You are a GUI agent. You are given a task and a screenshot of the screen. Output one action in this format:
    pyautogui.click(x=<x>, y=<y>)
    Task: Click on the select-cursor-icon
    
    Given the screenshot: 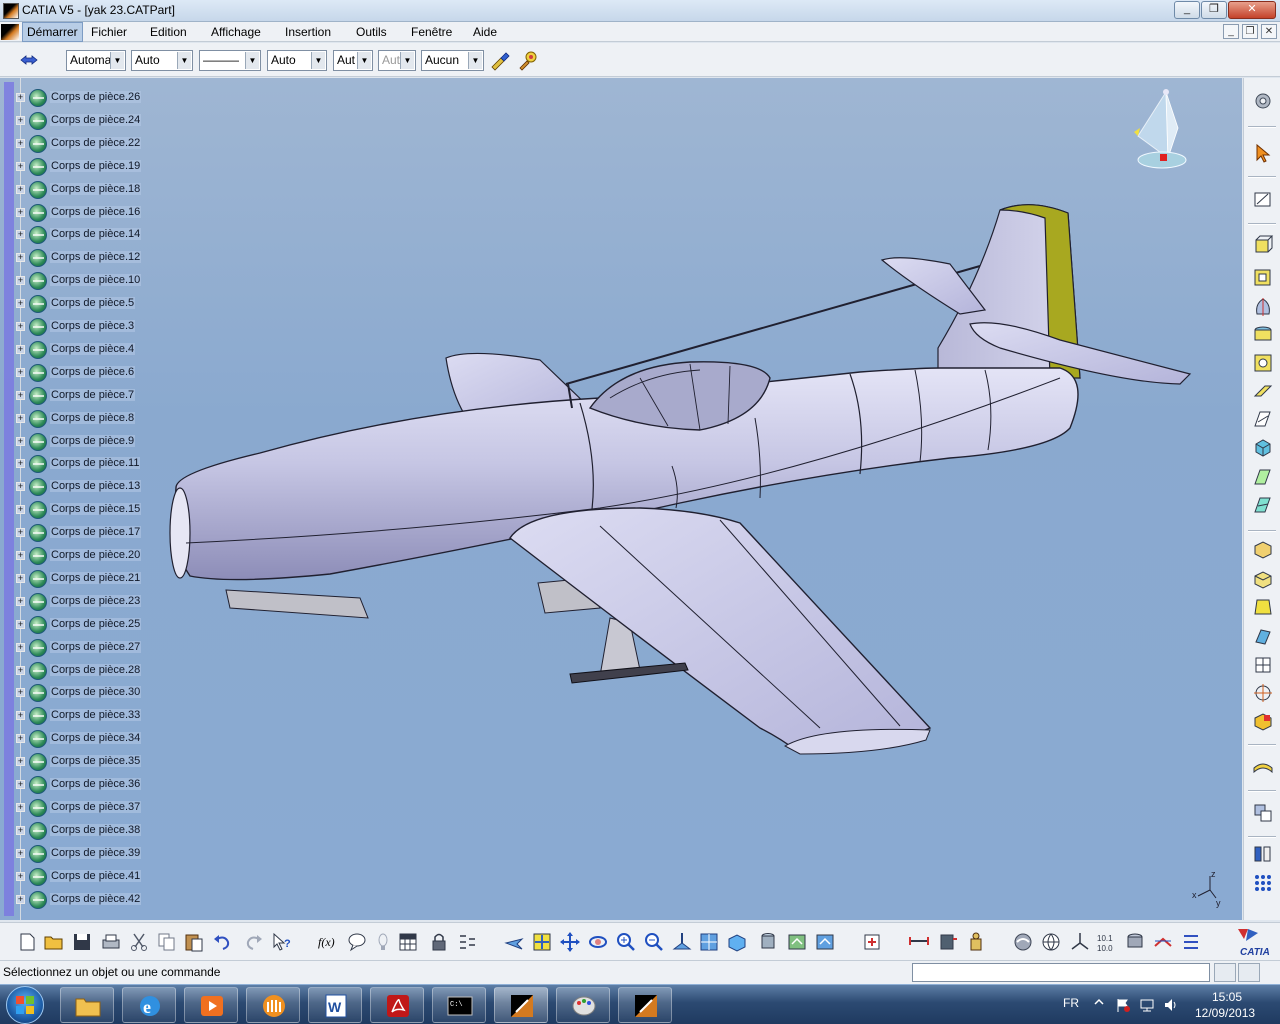 What is the action you would take?
    pyautogui.click(x=1263, y=153)
    